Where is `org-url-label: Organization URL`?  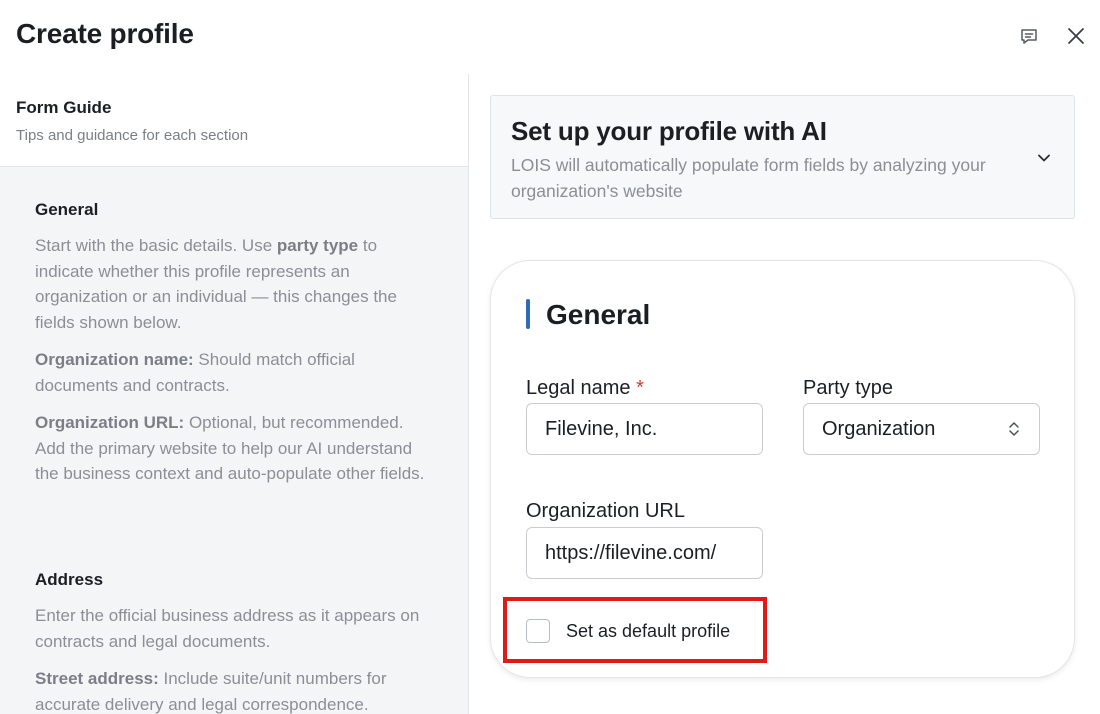 org-url-label: Organization URL is located at coordinates (605, 511).